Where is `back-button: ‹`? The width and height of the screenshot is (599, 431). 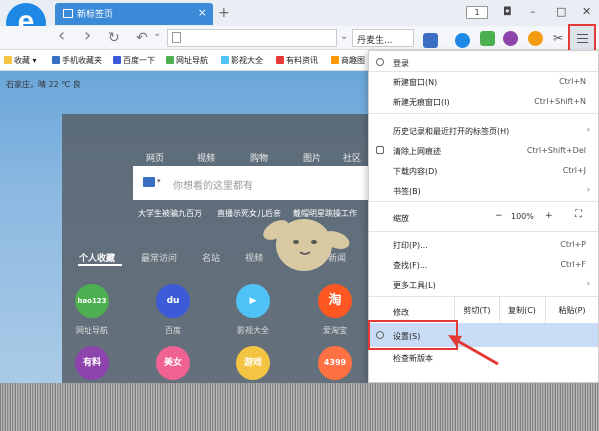 back-button: ‹ is located at coordinates (61, 35).